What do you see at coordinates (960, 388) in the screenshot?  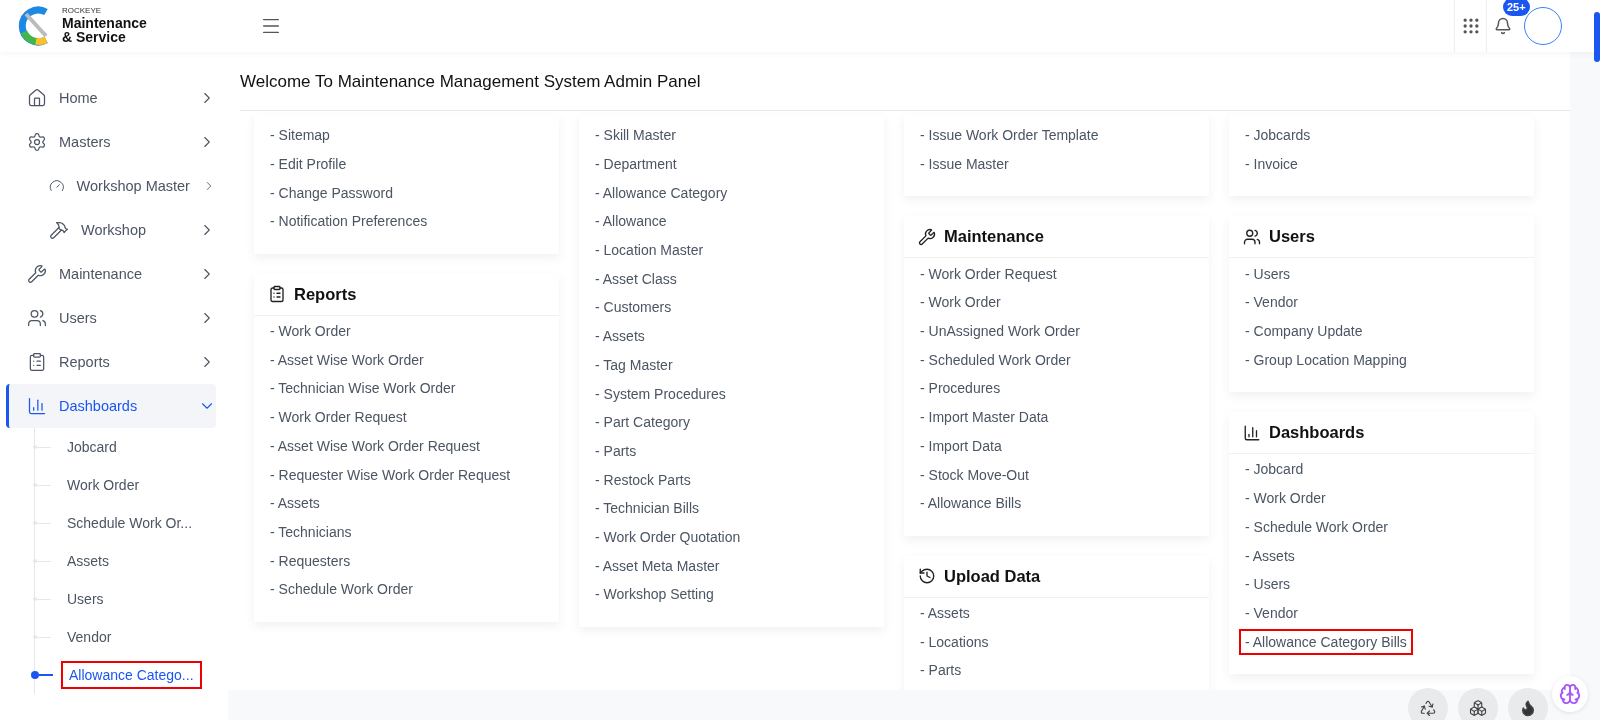 I see `nav-link: - Procedures` at bounding box center [960, 388].